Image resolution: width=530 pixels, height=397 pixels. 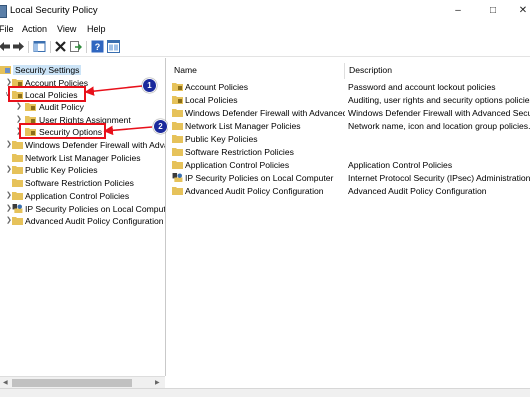 What do you see at coordinates (95, 209) in the screenshot?
I see `tree-label: IP Security Policies on Local Computer` at bounding box center [95, 209].